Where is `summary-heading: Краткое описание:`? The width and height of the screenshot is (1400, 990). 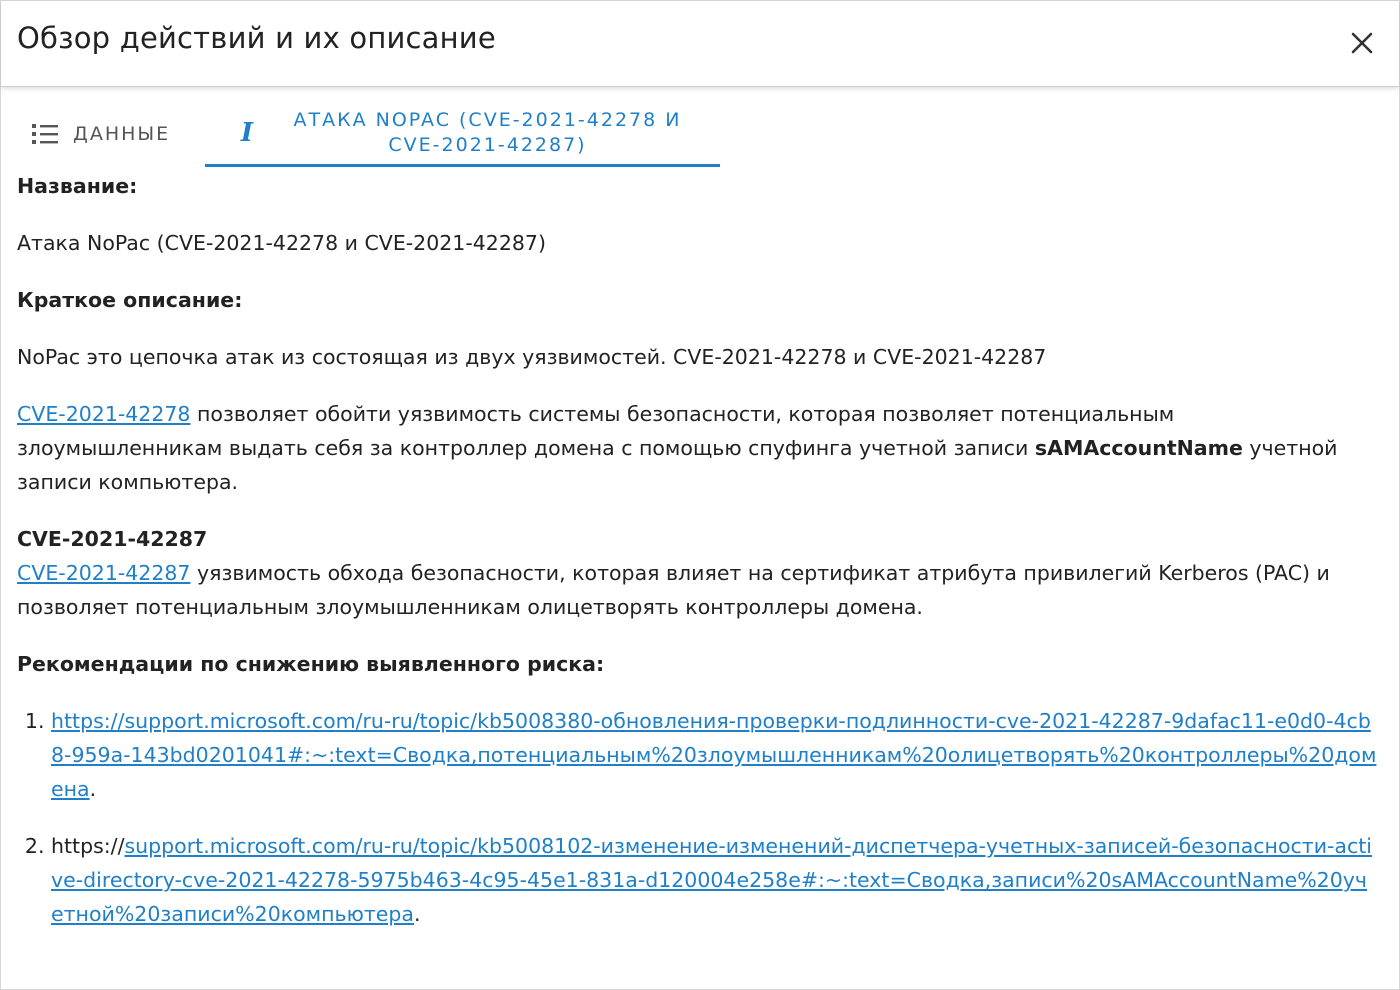
summary-heading: Краткое описание: is located at coordinates (130, 300).